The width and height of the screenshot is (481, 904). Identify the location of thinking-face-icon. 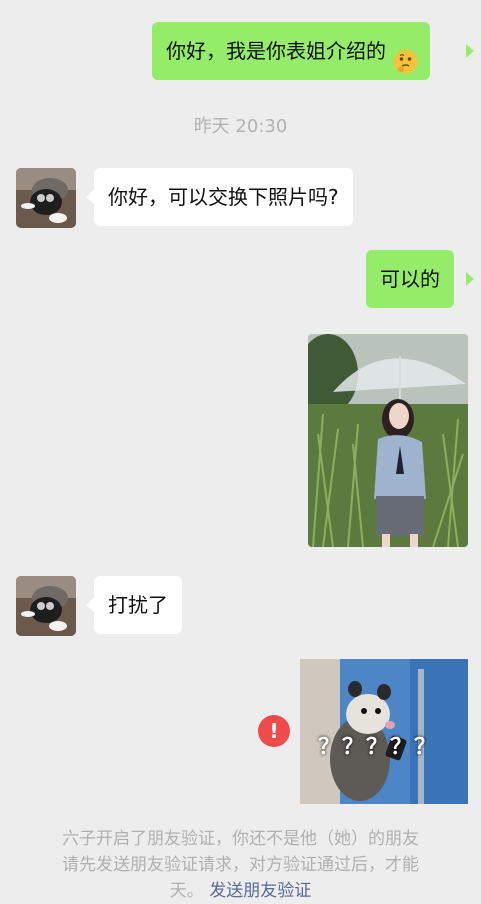
(405, 56).